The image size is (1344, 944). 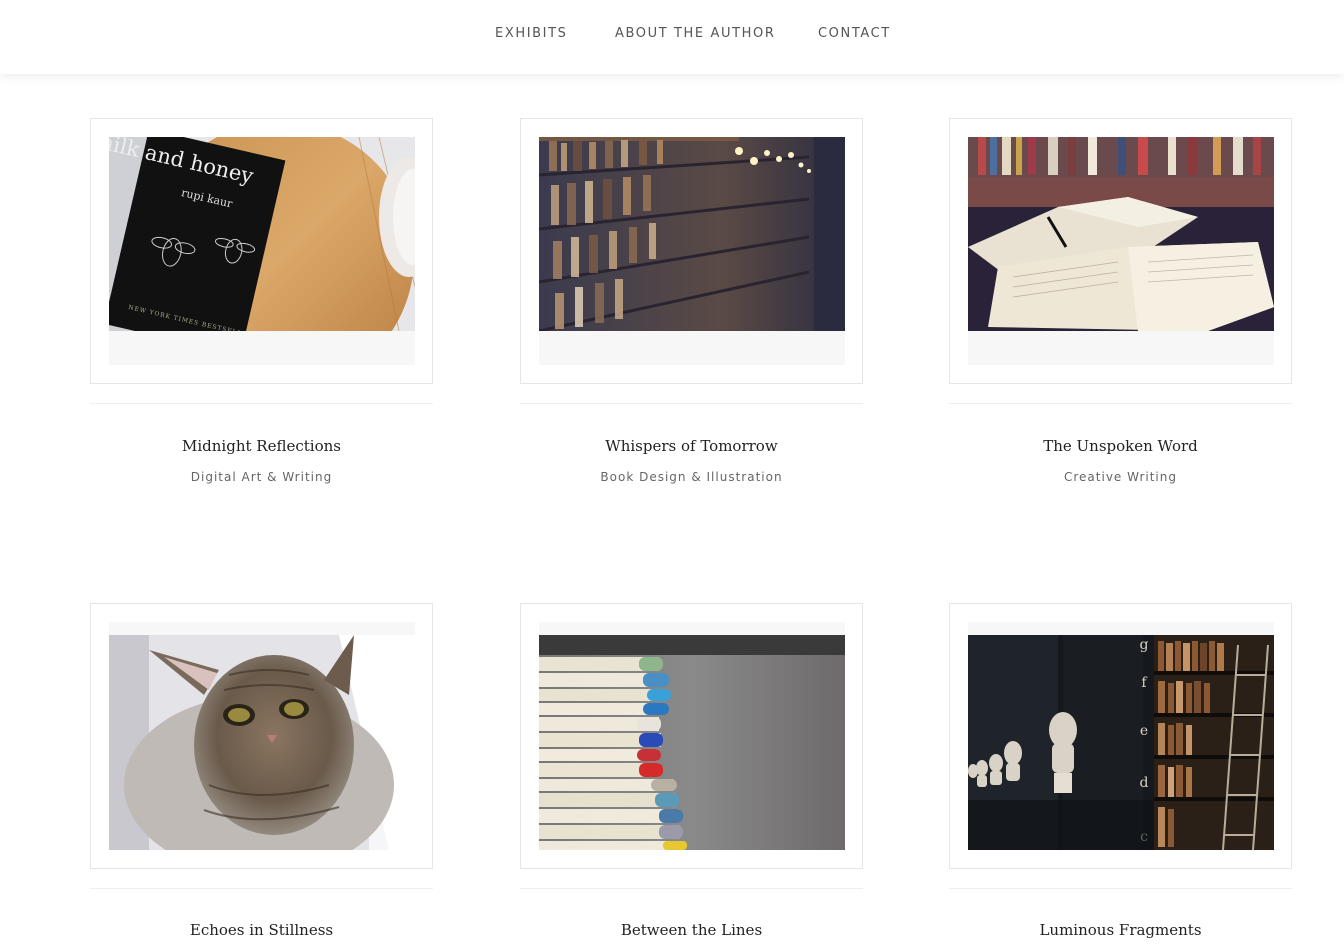 I want to click on exhibit-card-echoes-in-stillness, so click(x=261, y=736).